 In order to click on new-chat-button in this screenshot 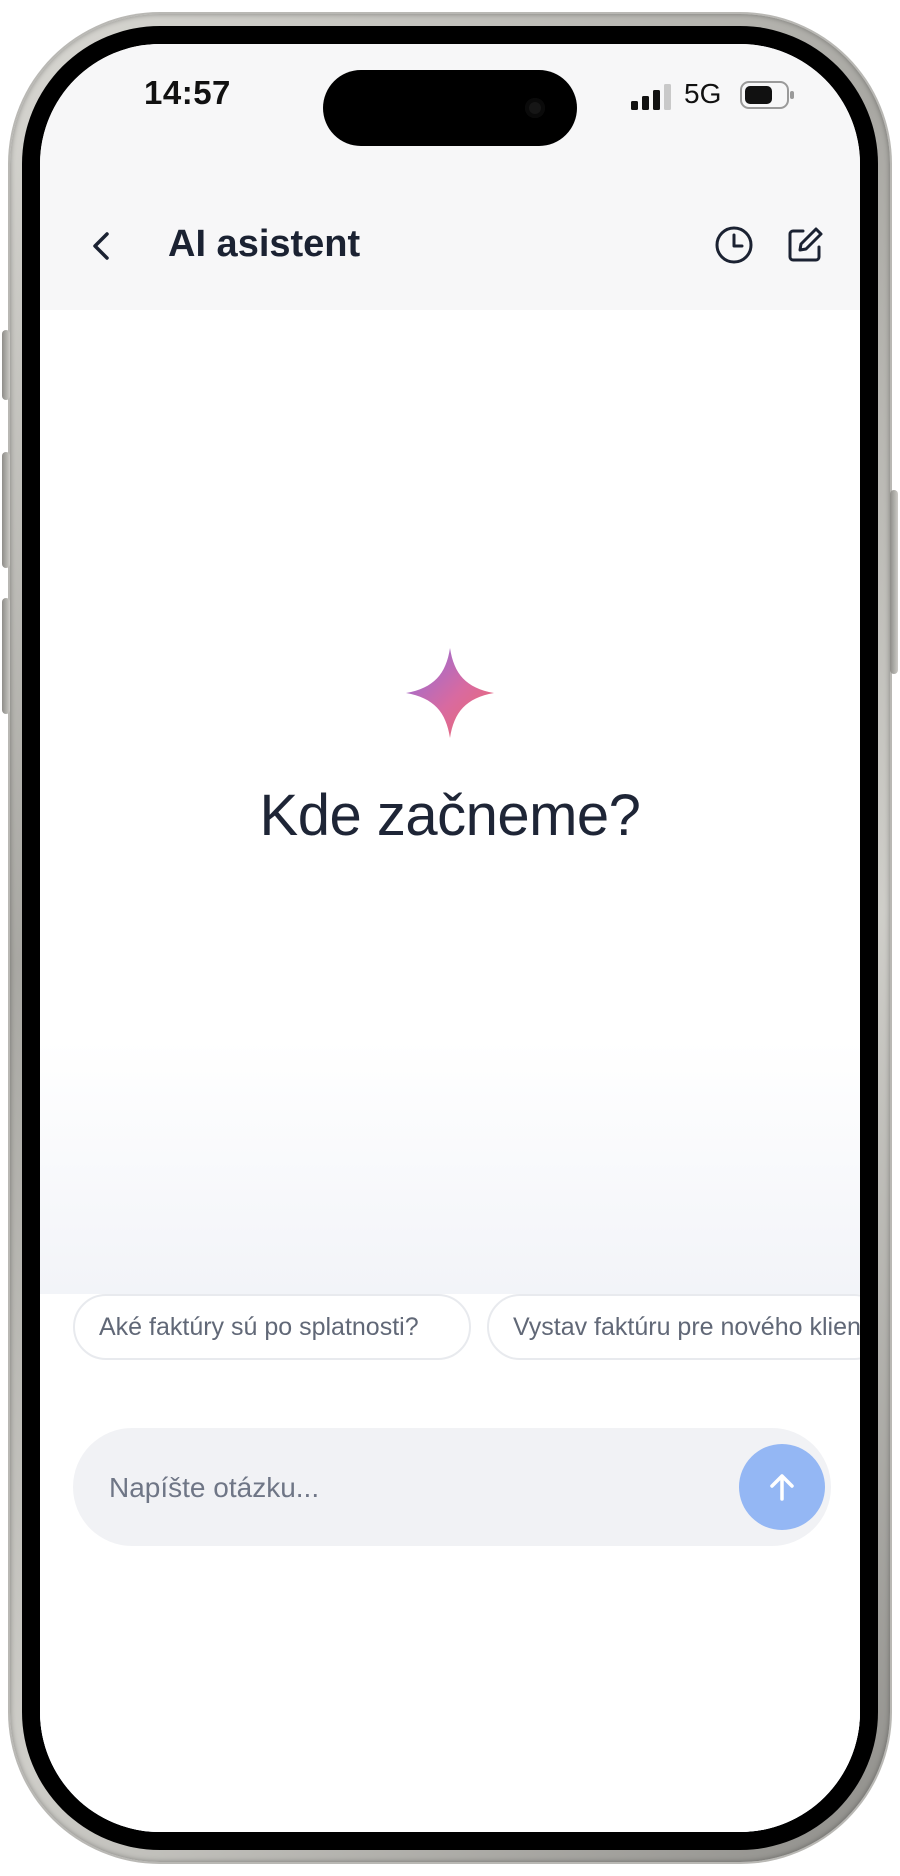, I will do `click(805, 245)`.